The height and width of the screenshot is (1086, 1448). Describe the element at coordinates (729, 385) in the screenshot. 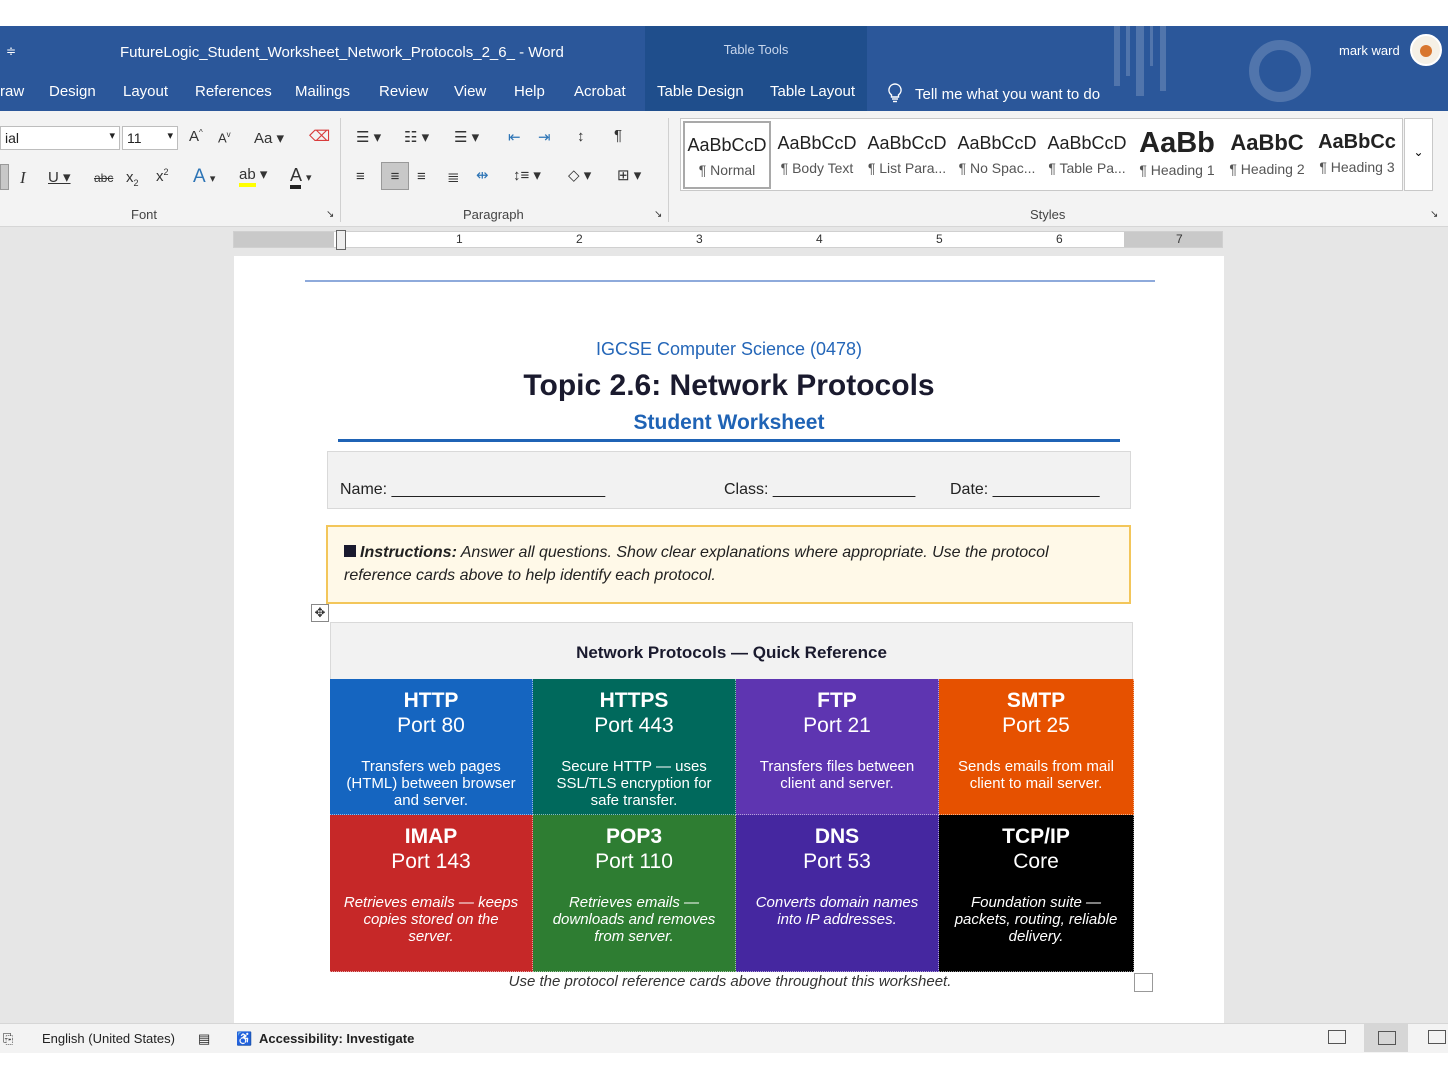

I see `page-title: Topic 2.6: Network Protocols` at that location.